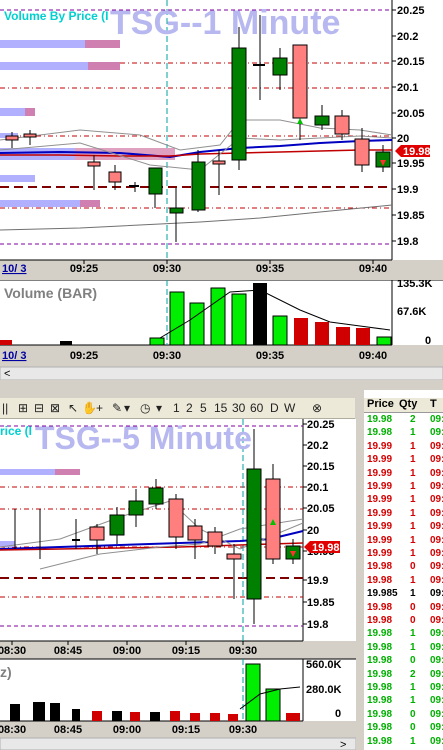 This screenshot has height=750, width=443. Describe the element at coordinates (403, 593) in the screenshot. I see `time-sales-row: 19.985 1 09:` at that location.